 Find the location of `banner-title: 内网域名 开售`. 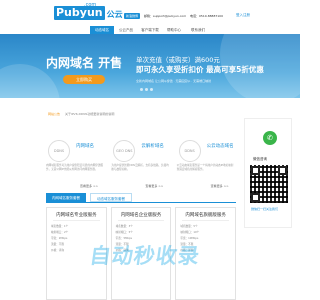

banner-title: 内网域名 开售 is located at coordinates (84, 63).